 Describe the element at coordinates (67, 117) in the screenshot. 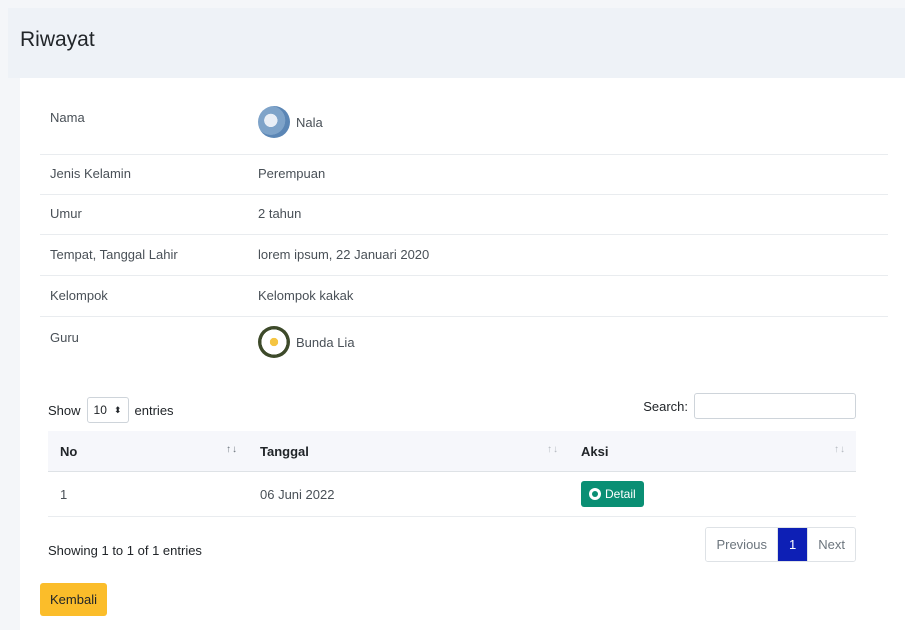

I see `profile-label-nama: Nama` at that location.